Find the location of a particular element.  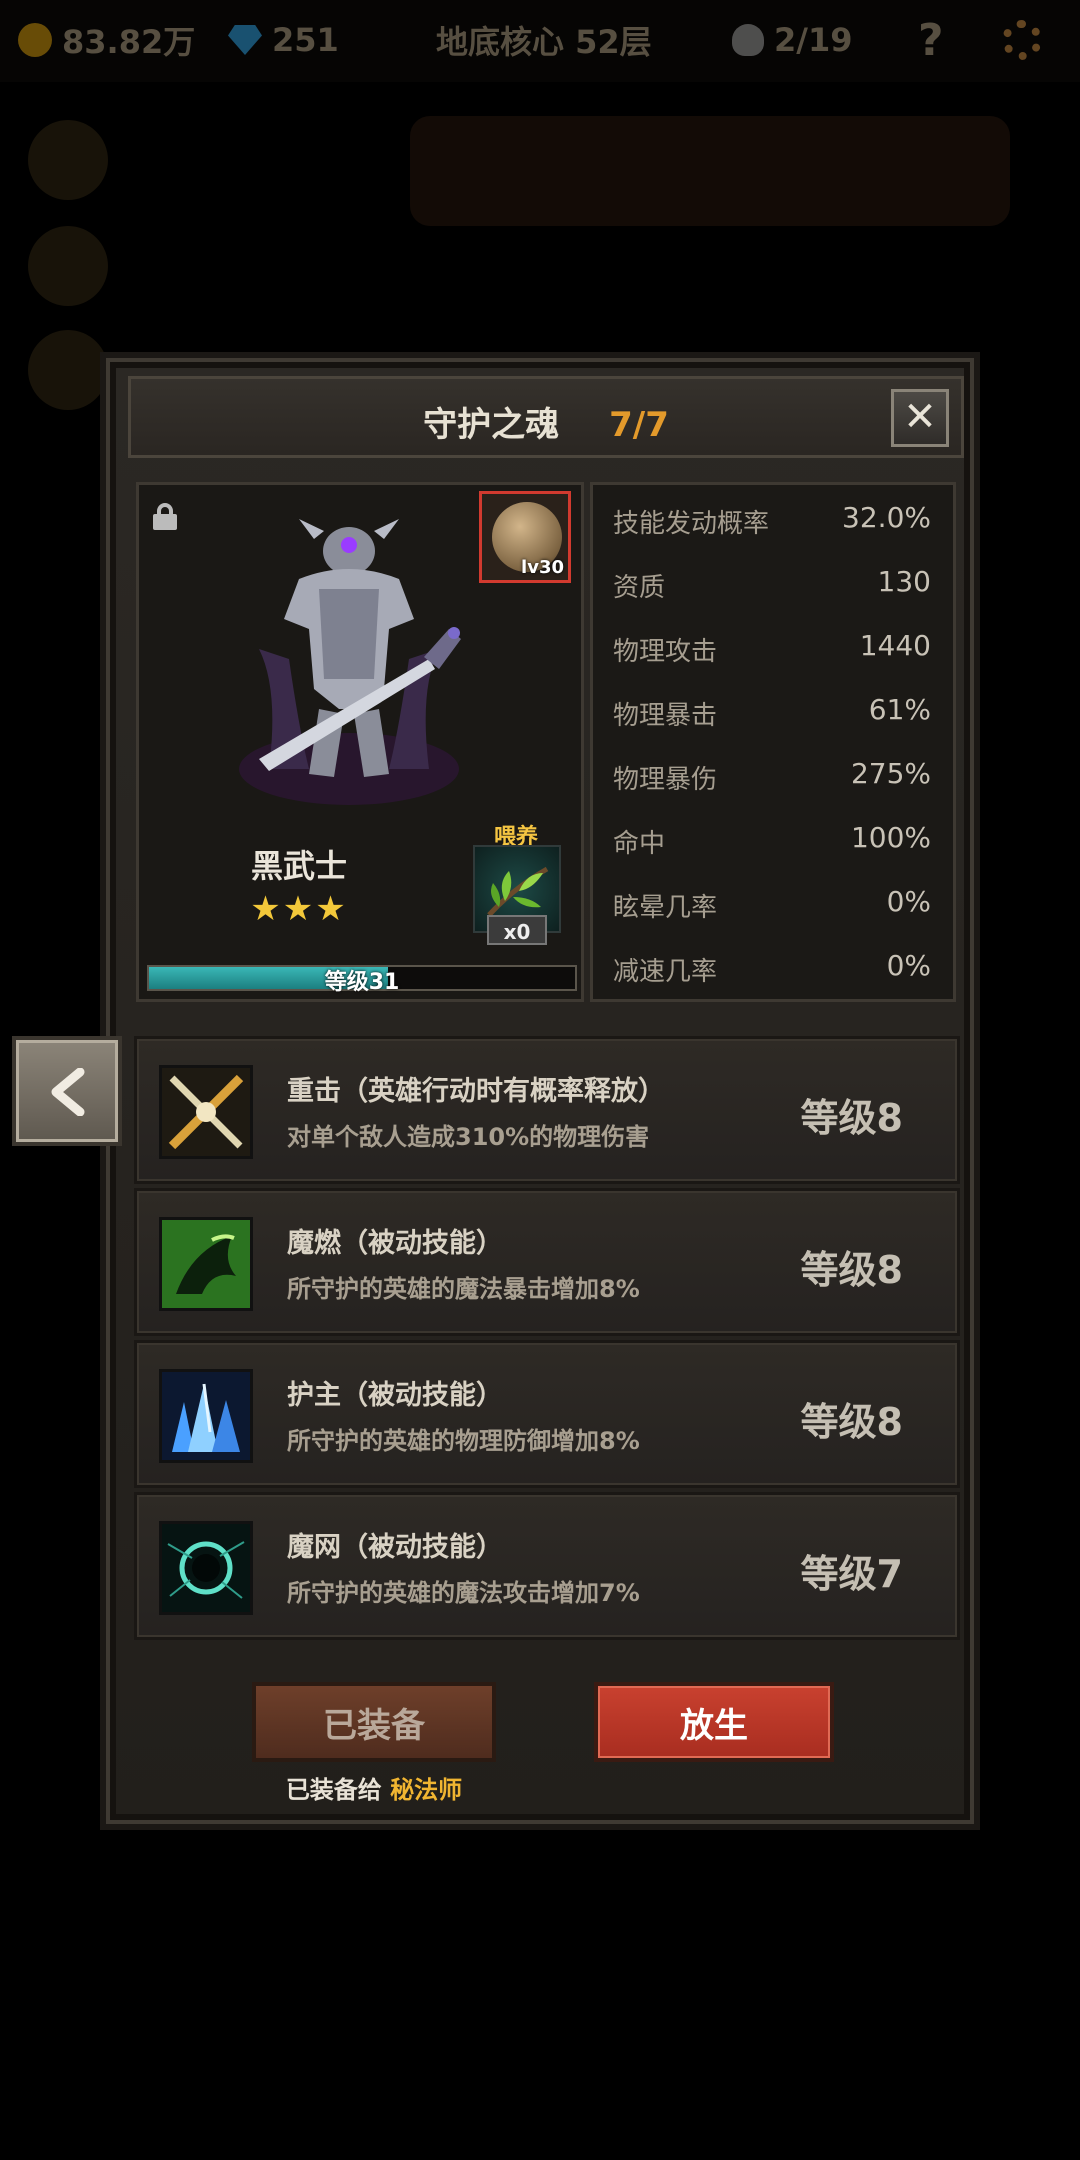

magic-burn-icon is located at coordinates (206, 1264).